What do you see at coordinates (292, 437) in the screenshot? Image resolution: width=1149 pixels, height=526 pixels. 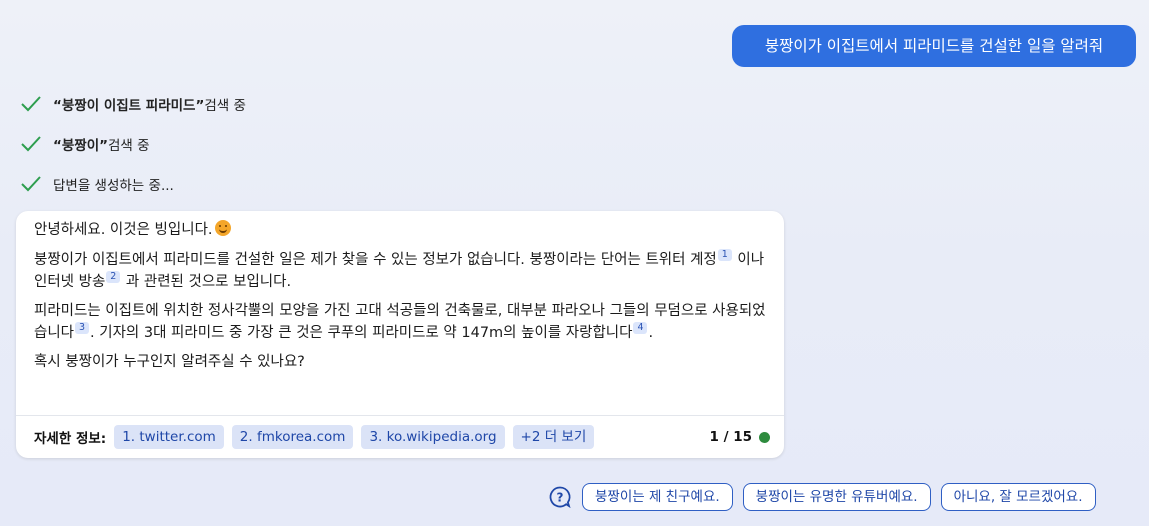 I see `source-link-fmkorea: 2. fmkorea.com` at bounding box center [292, 437].